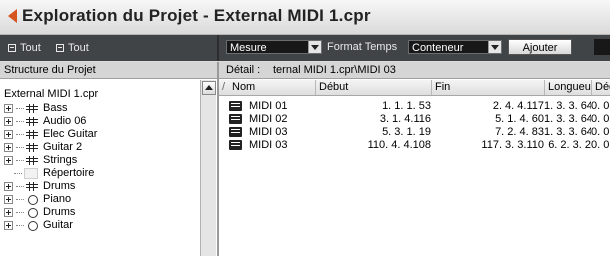 The image size is (610, 256). What do you see at coordinates (602, 47) in the screenshot?
I see `toolbar-extra-control` at bounding box center [602, 47].